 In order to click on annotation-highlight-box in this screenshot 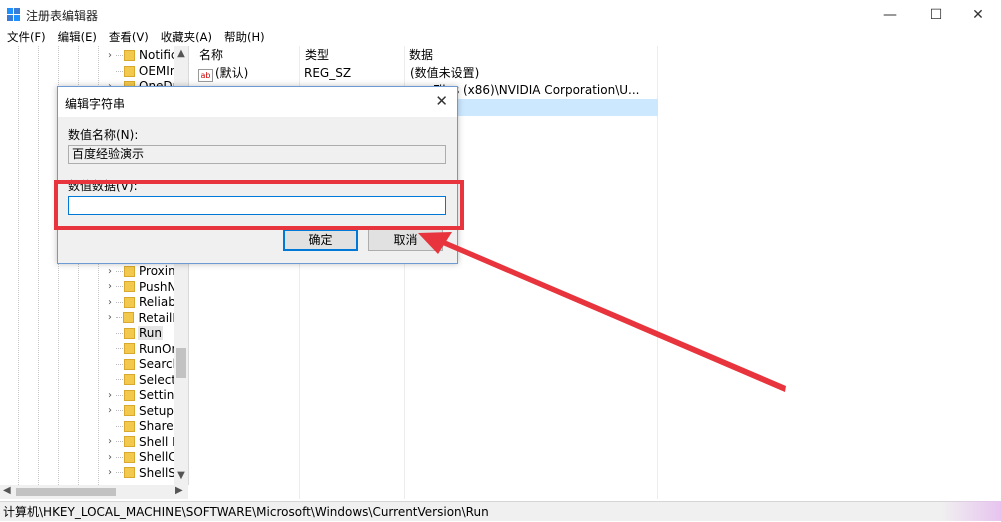, I will do `click(259, 205)`.